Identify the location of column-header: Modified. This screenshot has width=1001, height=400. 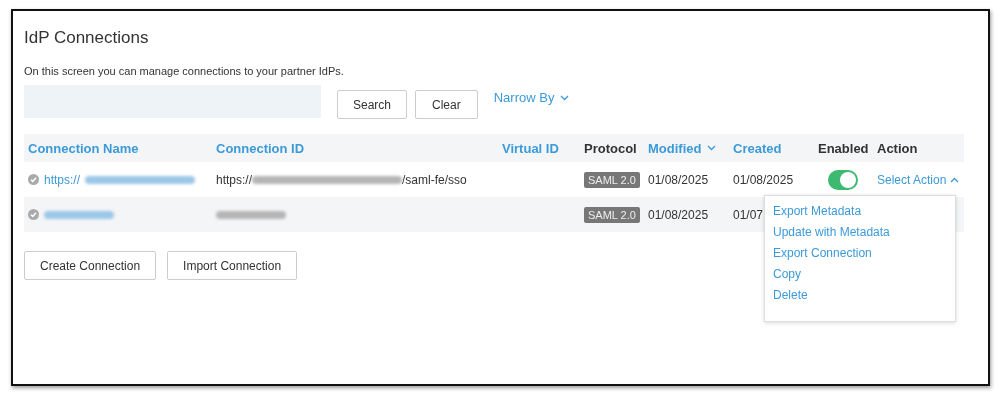
(682, 148).